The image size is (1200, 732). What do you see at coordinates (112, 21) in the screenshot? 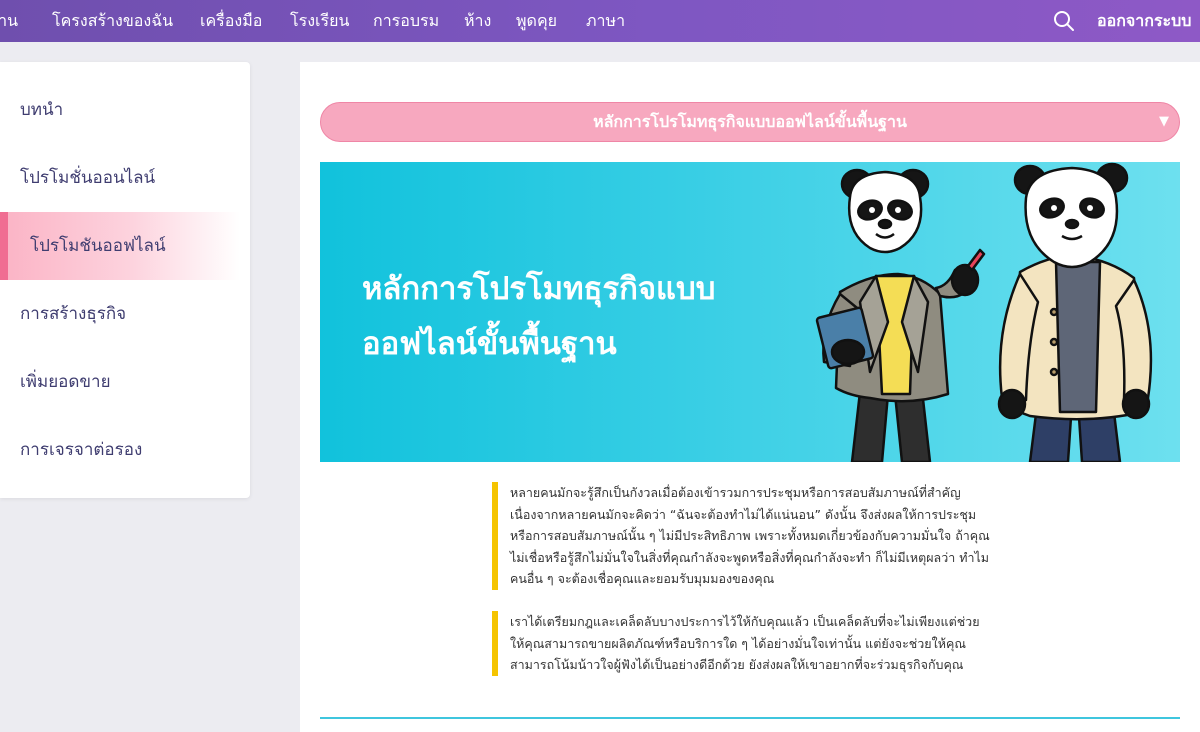
I see `nav-item-my-structure: โครงสร้างของฉัน` at bounding box center [112, 21].